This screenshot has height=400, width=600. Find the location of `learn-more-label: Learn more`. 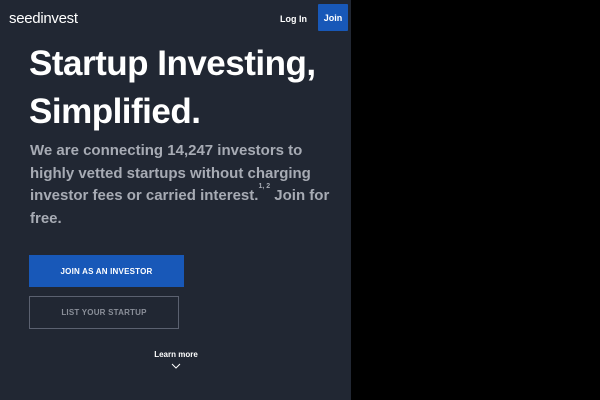

learn-more-label: Learn more is located at coordinates (176, 354).